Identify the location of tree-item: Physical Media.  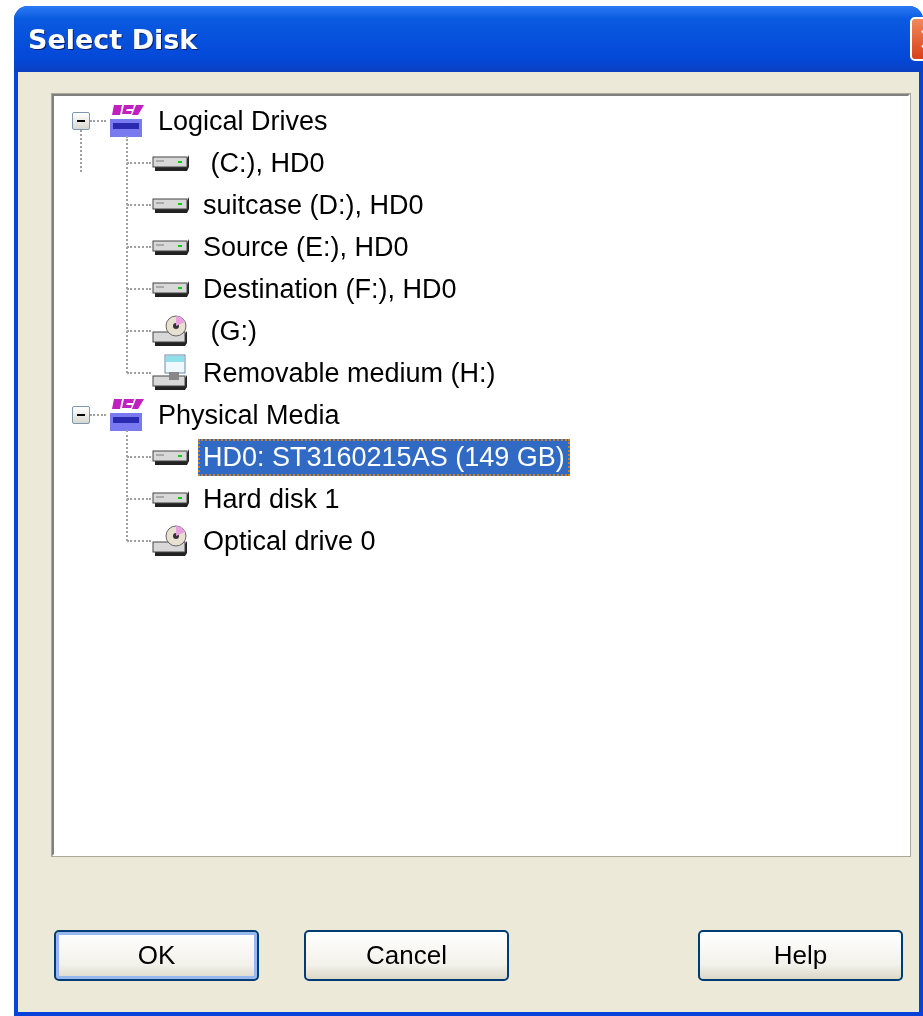
(249, 415).